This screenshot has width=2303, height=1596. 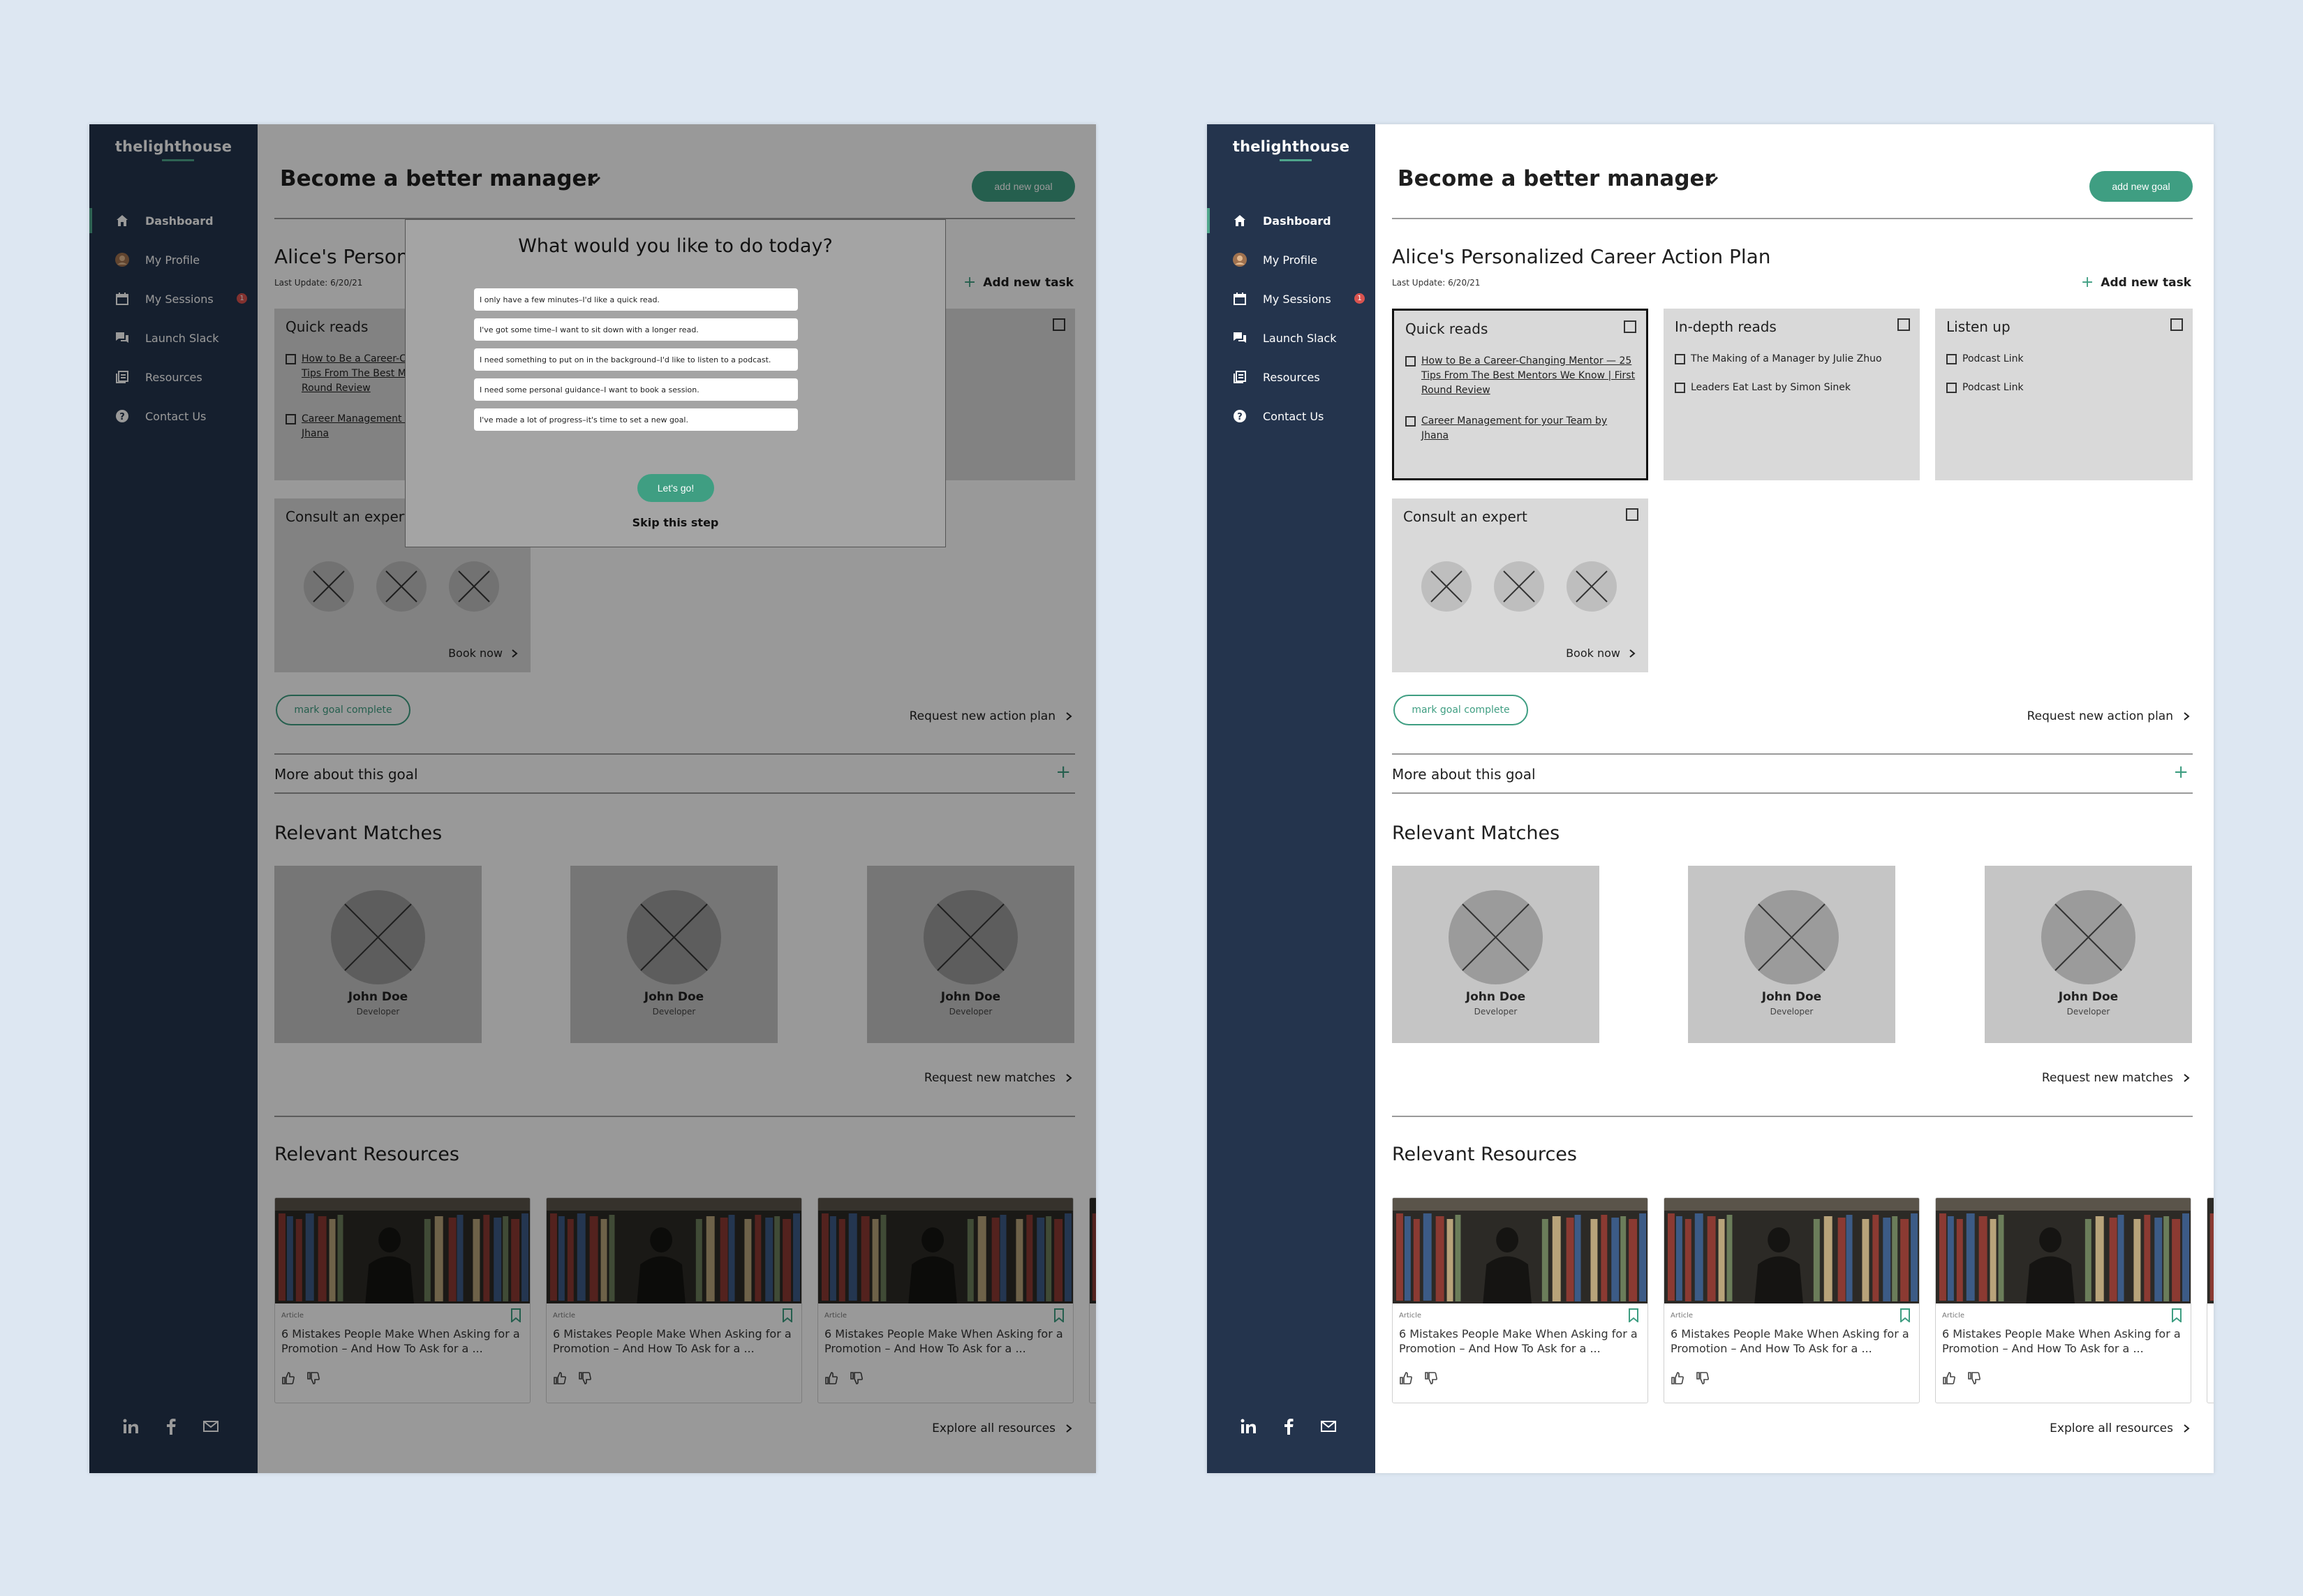 What do you see at coordinates (1300, 338) in the screenshot?
I see `sidebar-item-label: Launch Slack` at bounding box center [1300, 338].